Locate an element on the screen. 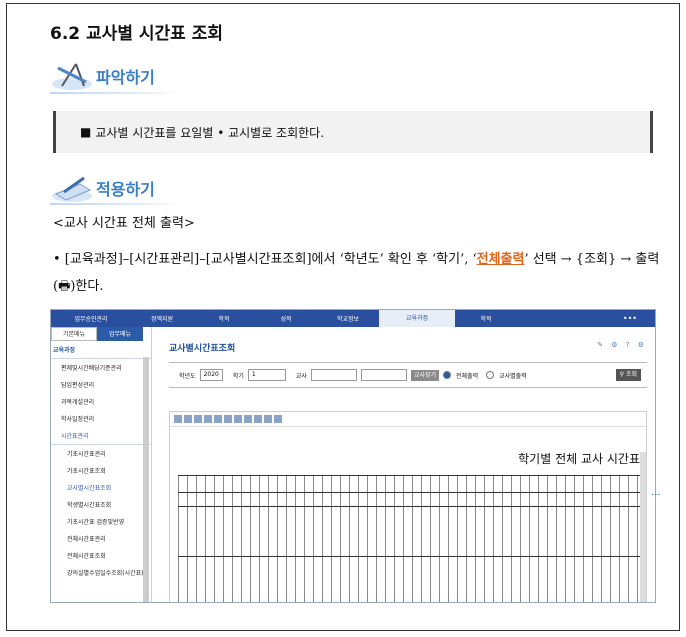 This screenshot has width=686, height=637. sidebar-subitem: 학생별시간표조회 is located at coordinates (101, 504).